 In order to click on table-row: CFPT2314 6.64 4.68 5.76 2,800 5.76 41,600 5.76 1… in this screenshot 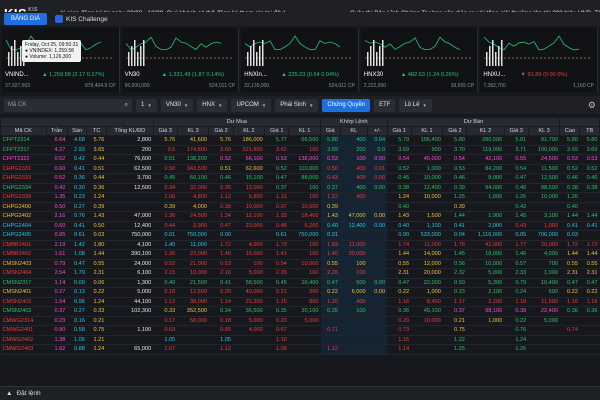, I will do `click(300, 140)`.